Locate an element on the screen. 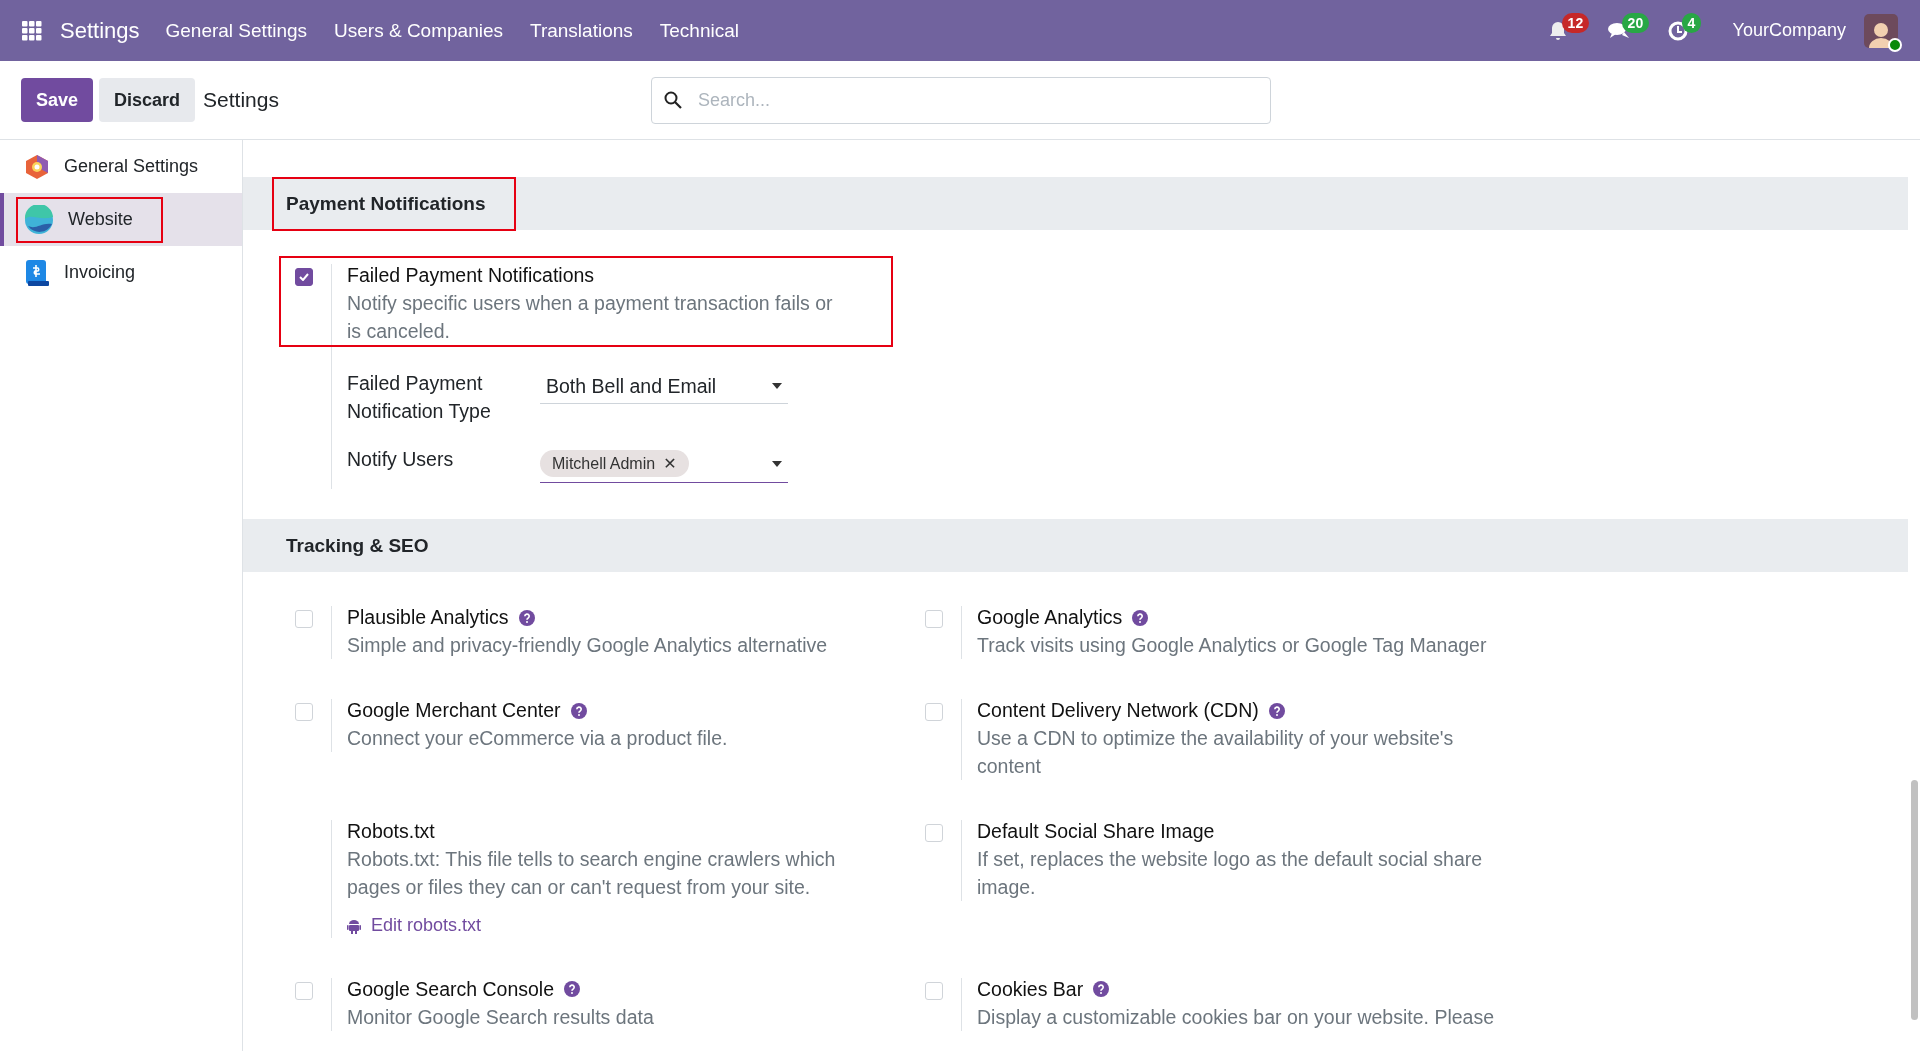 This screenshot has width=1920, height=1051. setting-description: Monitor Google Search results data is located at coordinates (500, 1017).